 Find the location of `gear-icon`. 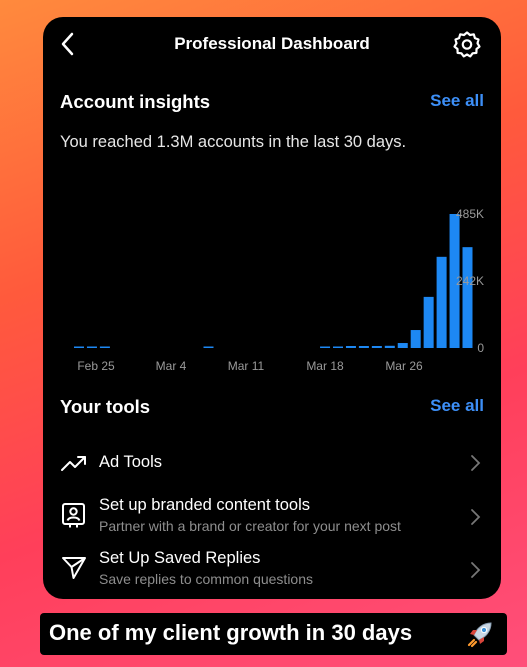

gear-icon is located at coordinates (467, 44).